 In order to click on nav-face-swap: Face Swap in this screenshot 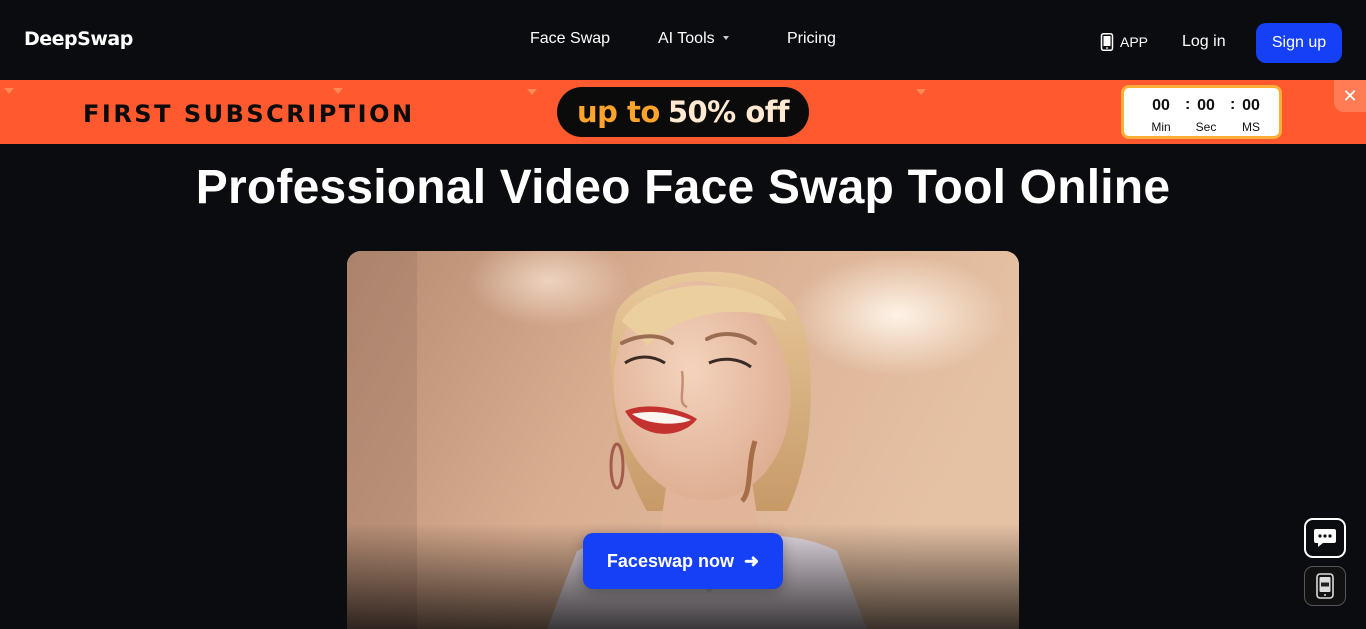, I will do `click(570, 39)`.